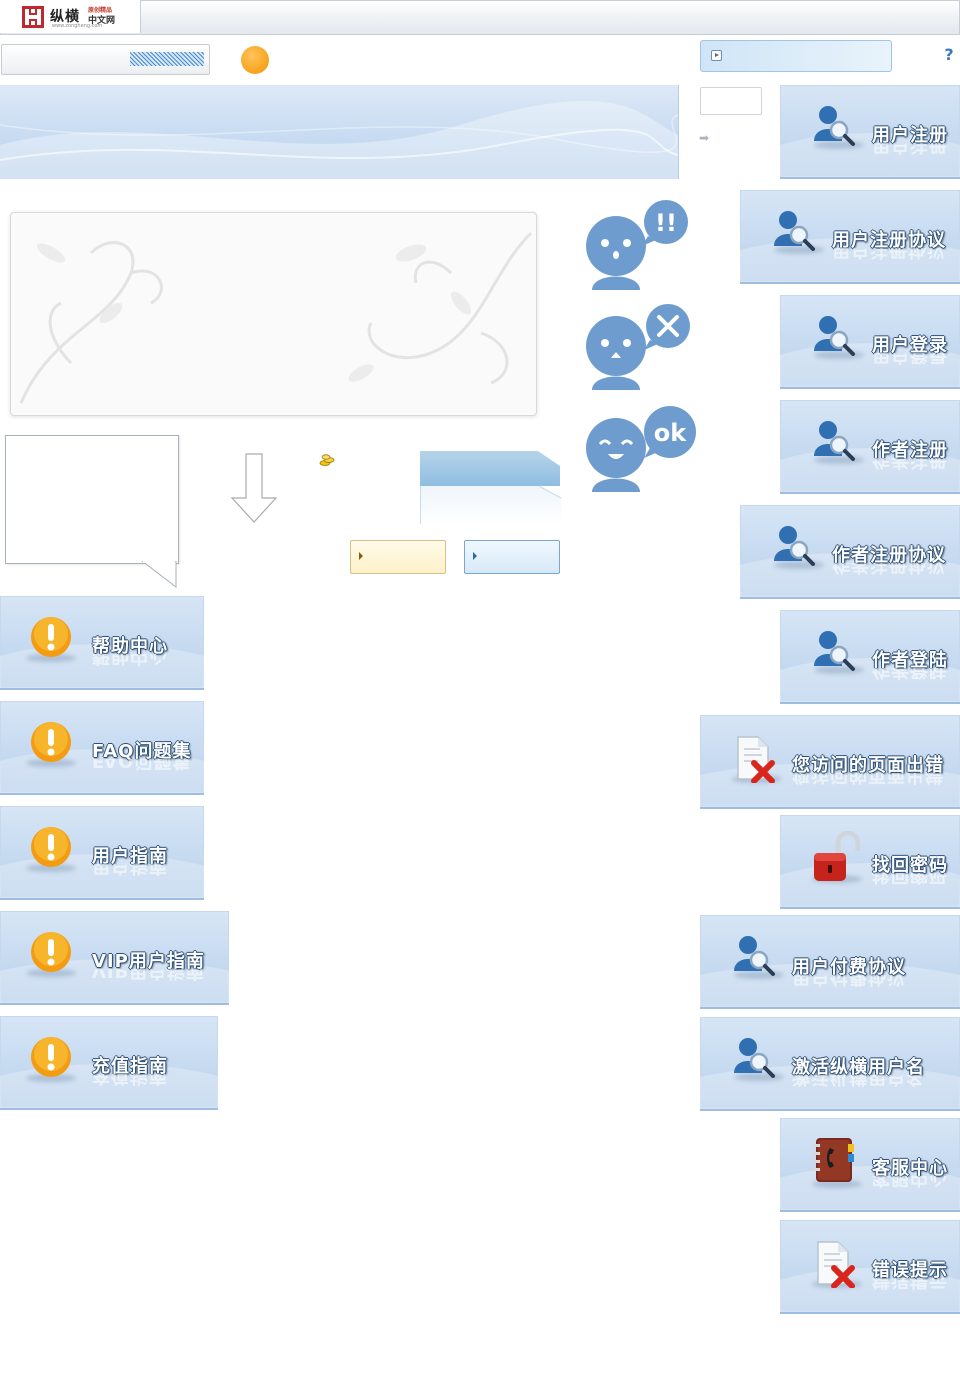 The image size is (960, 1400). Describe the element at coordinates (159, 575) in the screenshot. I see `speech-bubble-tail` at that location.